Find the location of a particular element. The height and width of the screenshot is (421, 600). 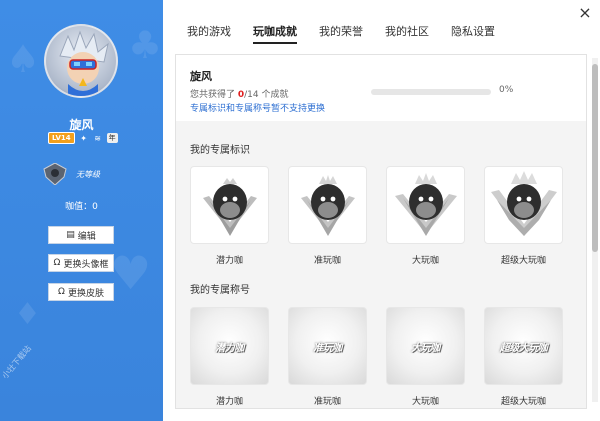

edit-button: ▤ 编辑 is located at coordinates (81, 235).